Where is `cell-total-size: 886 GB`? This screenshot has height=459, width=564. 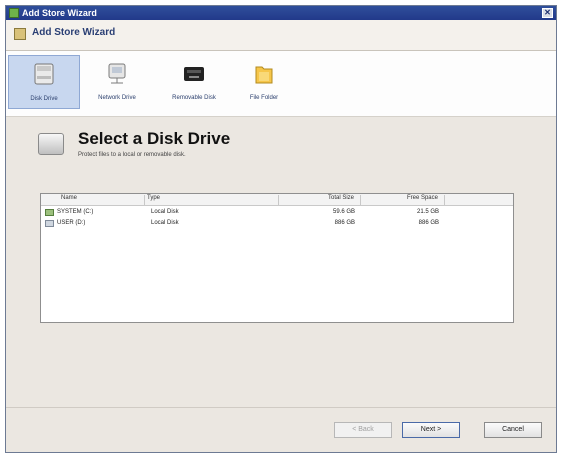
cell-total-size: 886 GB is located at coordinates (344, 223).